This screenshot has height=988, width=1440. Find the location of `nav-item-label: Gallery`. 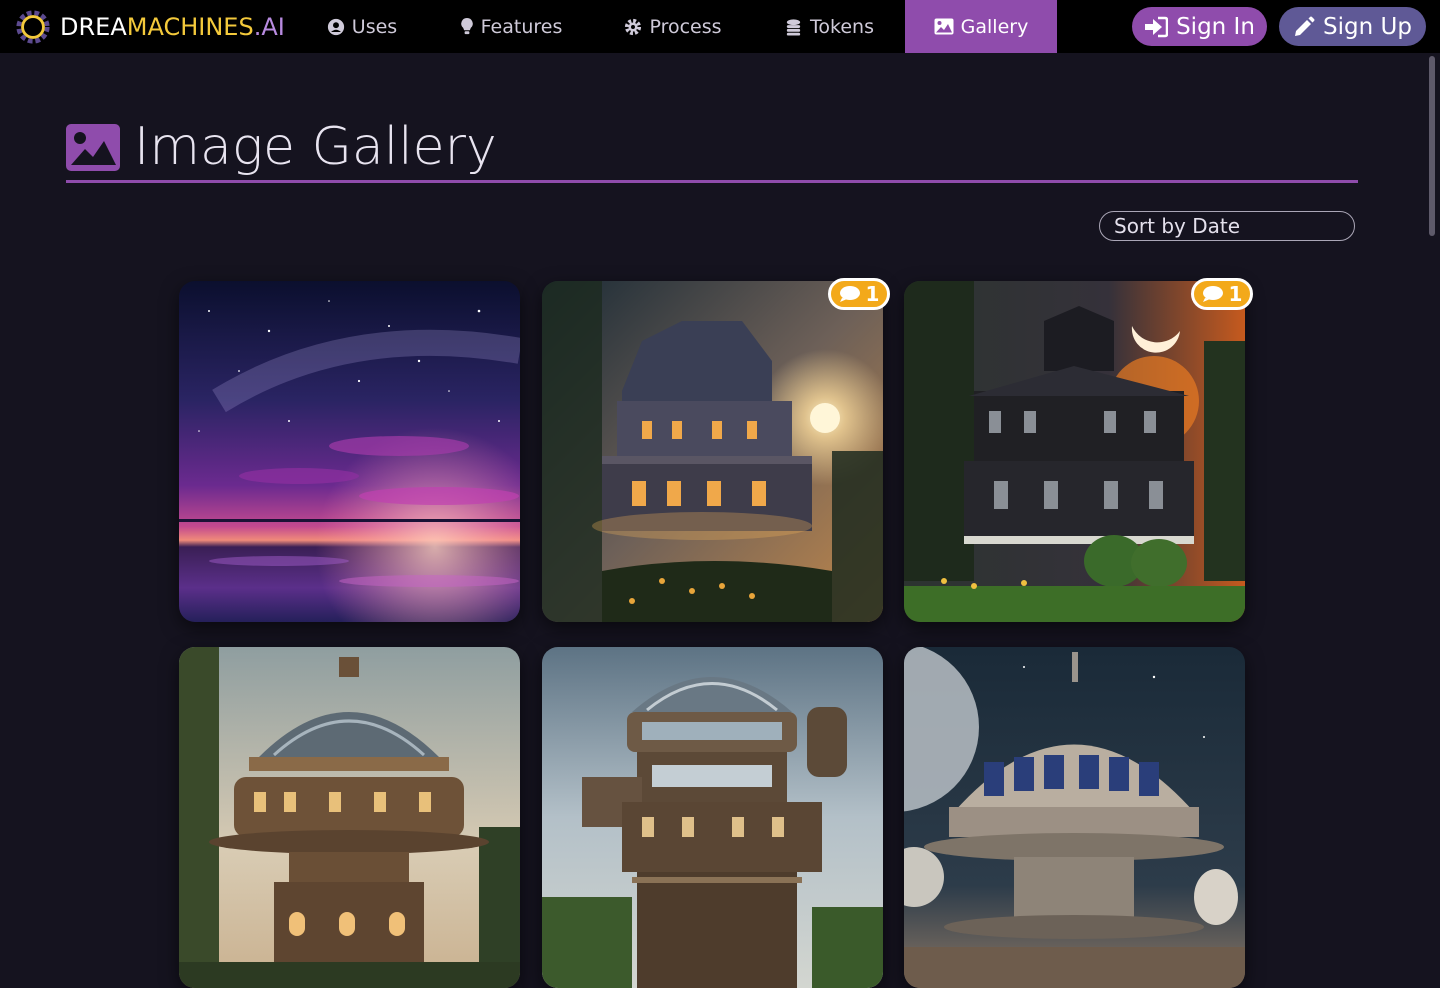

nav-item-label: Gallery is located at coordinates (994, 26).